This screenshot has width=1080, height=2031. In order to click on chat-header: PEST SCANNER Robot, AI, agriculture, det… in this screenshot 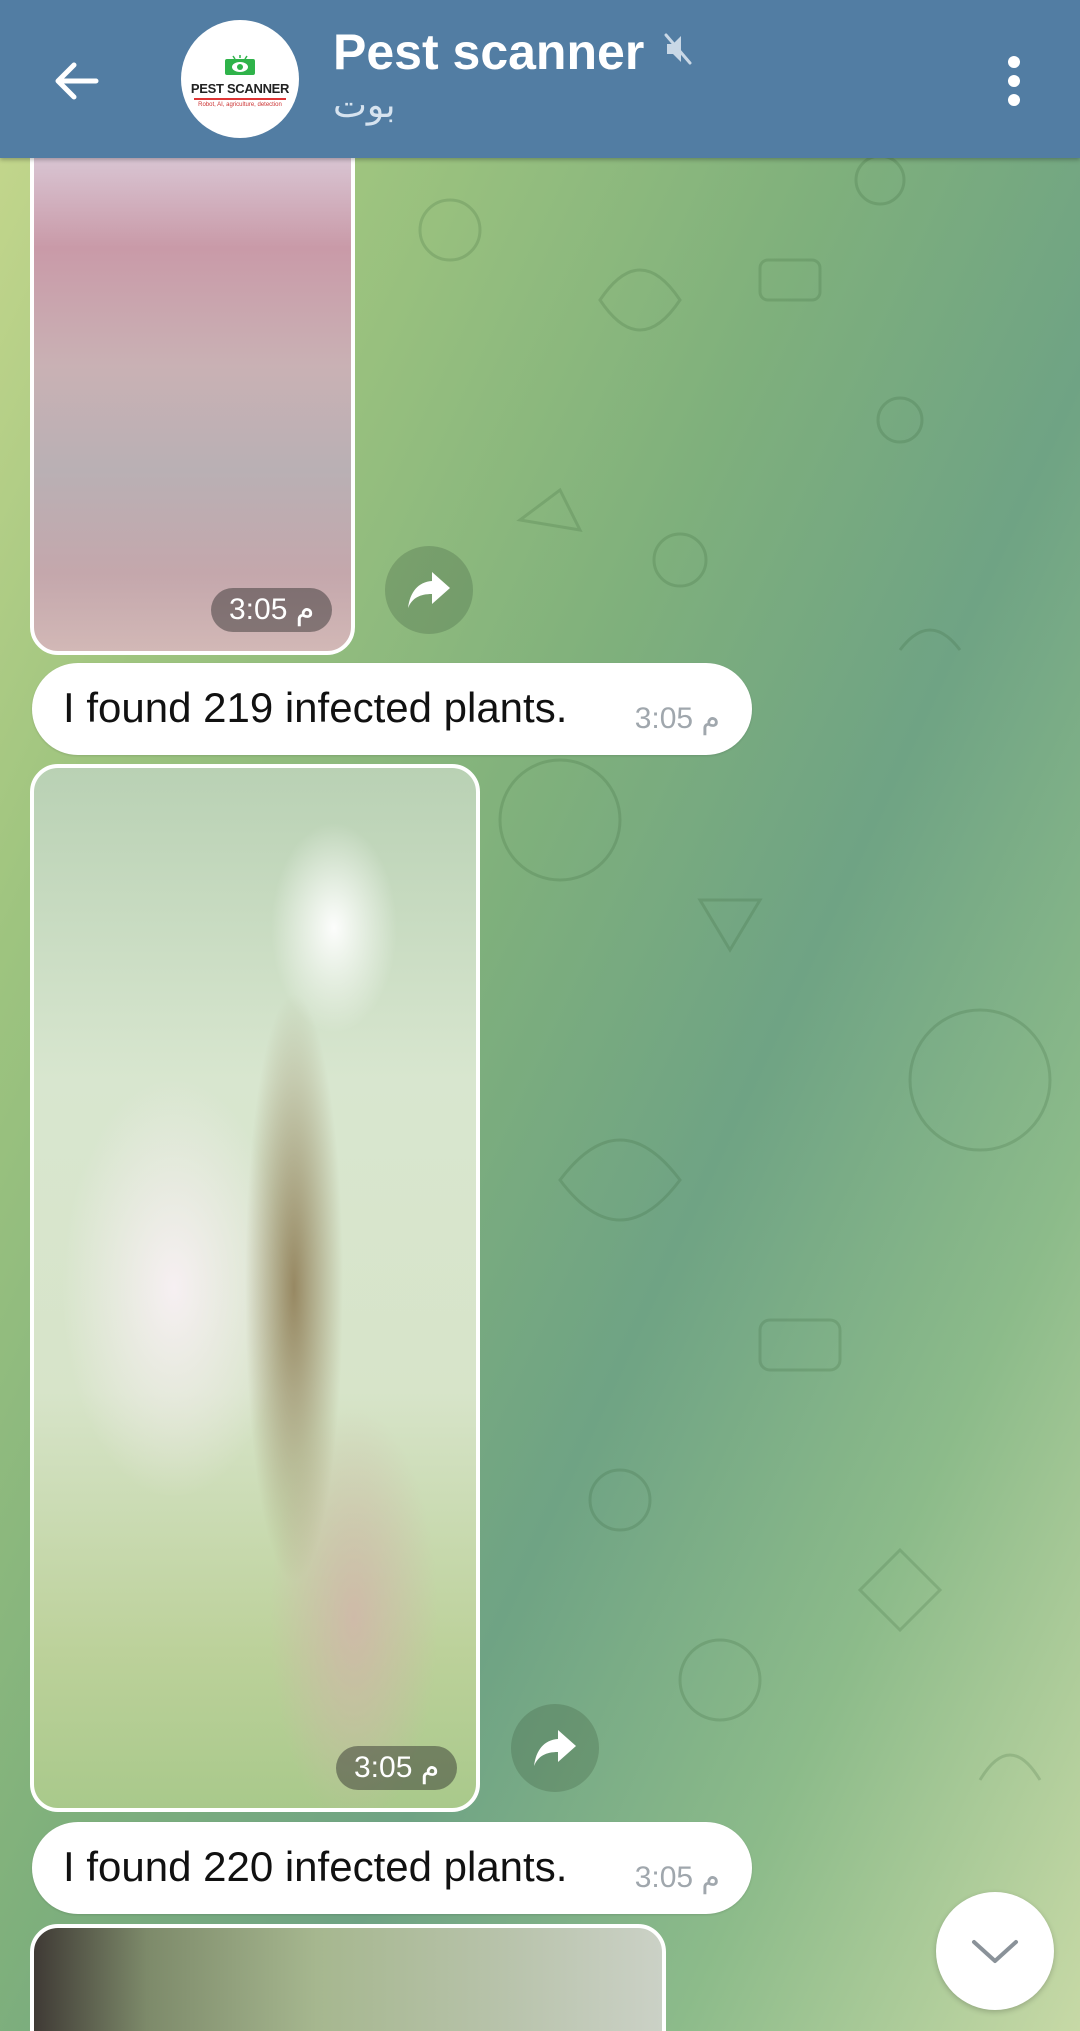, I will do `click(540, 79)`.